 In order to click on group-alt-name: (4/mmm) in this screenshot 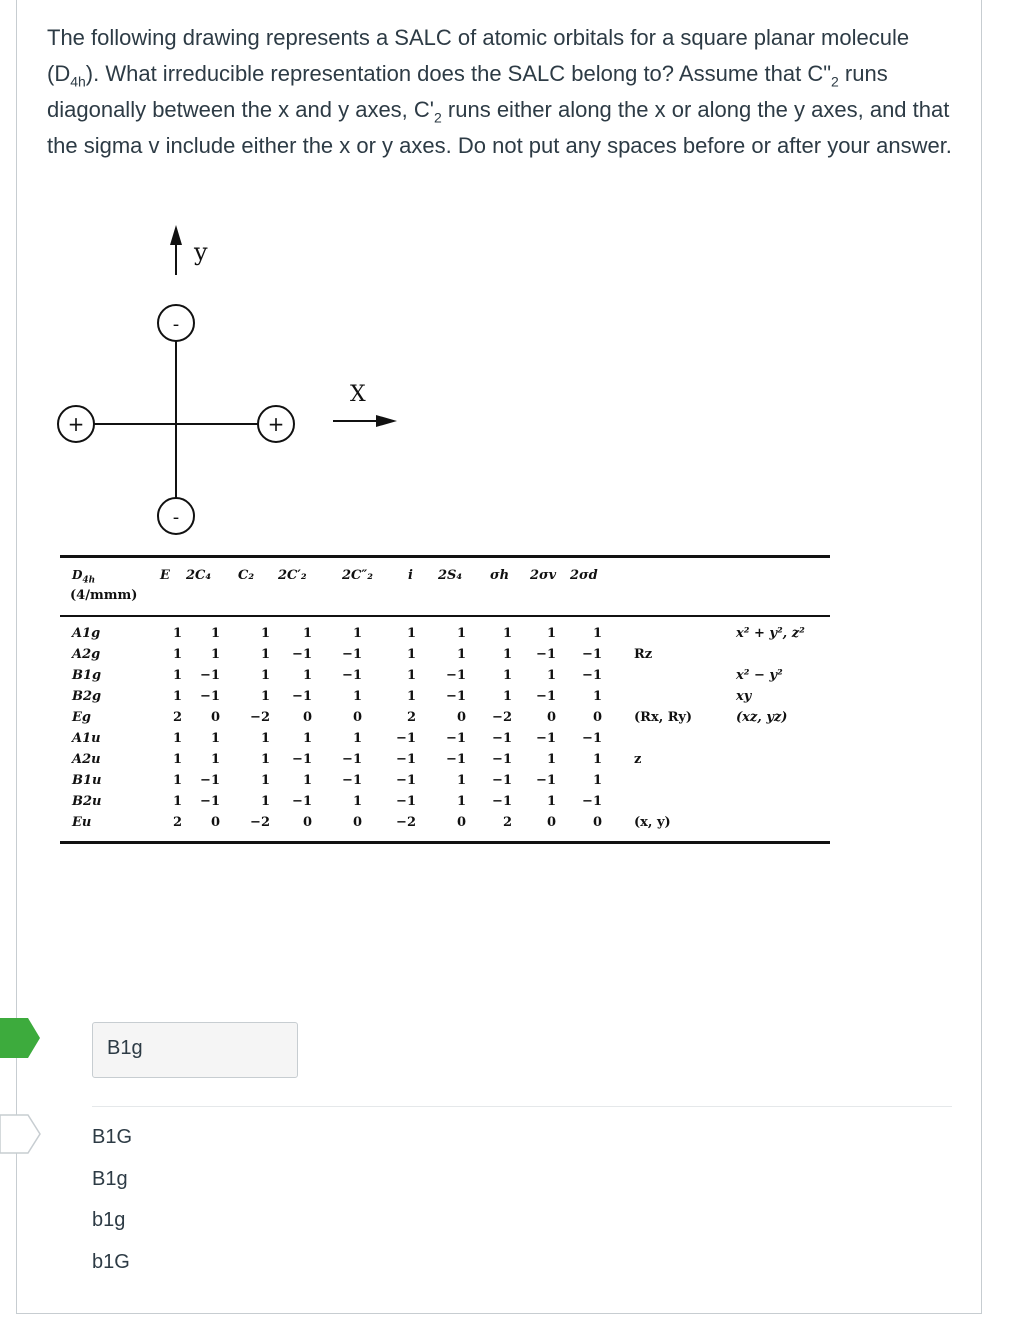, I will do `click(104, 595)`.